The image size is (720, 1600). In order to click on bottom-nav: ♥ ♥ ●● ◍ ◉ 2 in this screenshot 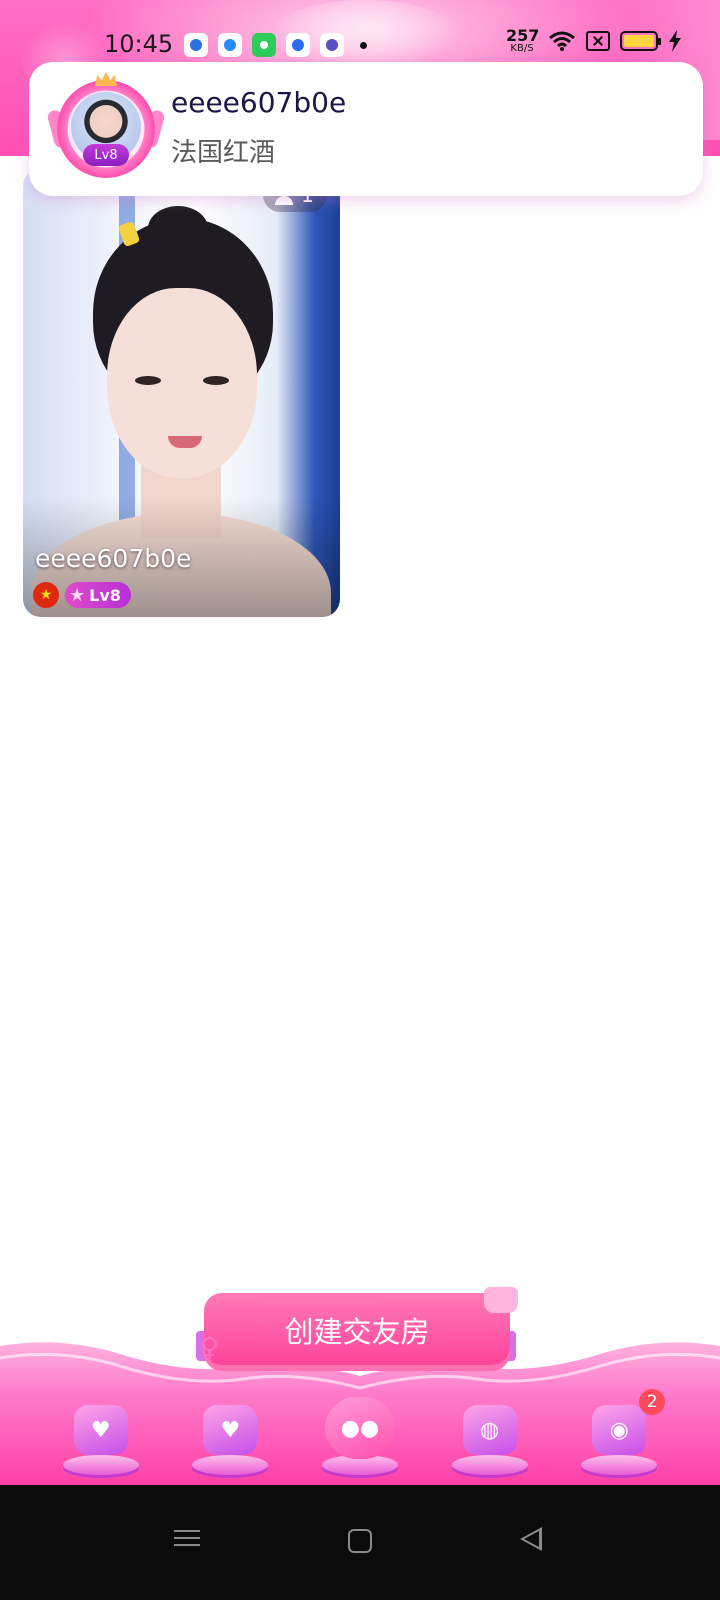, I will do `click(360, 1437)`.